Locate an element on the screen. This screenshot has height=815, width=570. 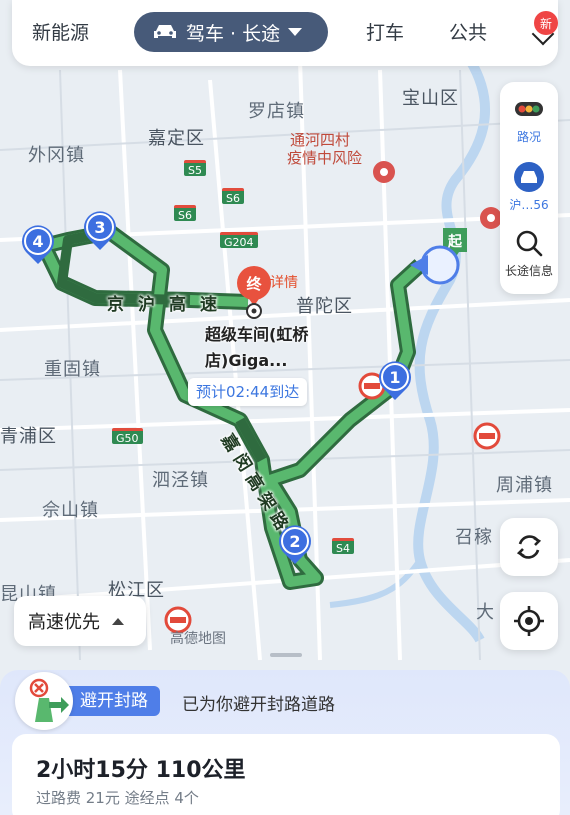
place-label: 罗店镇 is located at coordinates (276, 111).